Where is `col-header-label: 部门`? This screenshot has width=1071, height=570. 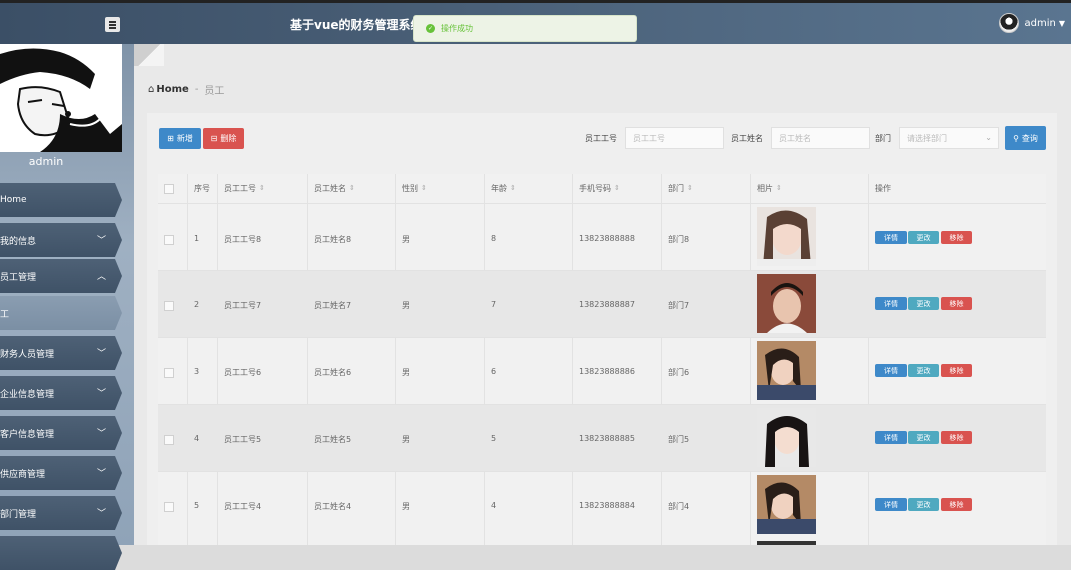
col-header-label: 部门 is located at coordinates (676, 188).